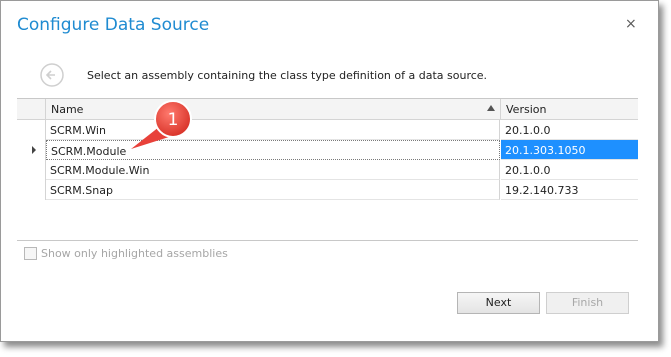 This screenshot has height=357, width=671. I want to click on table-row: SCRM.Snap 19.2.140.733, so click(327, 190).